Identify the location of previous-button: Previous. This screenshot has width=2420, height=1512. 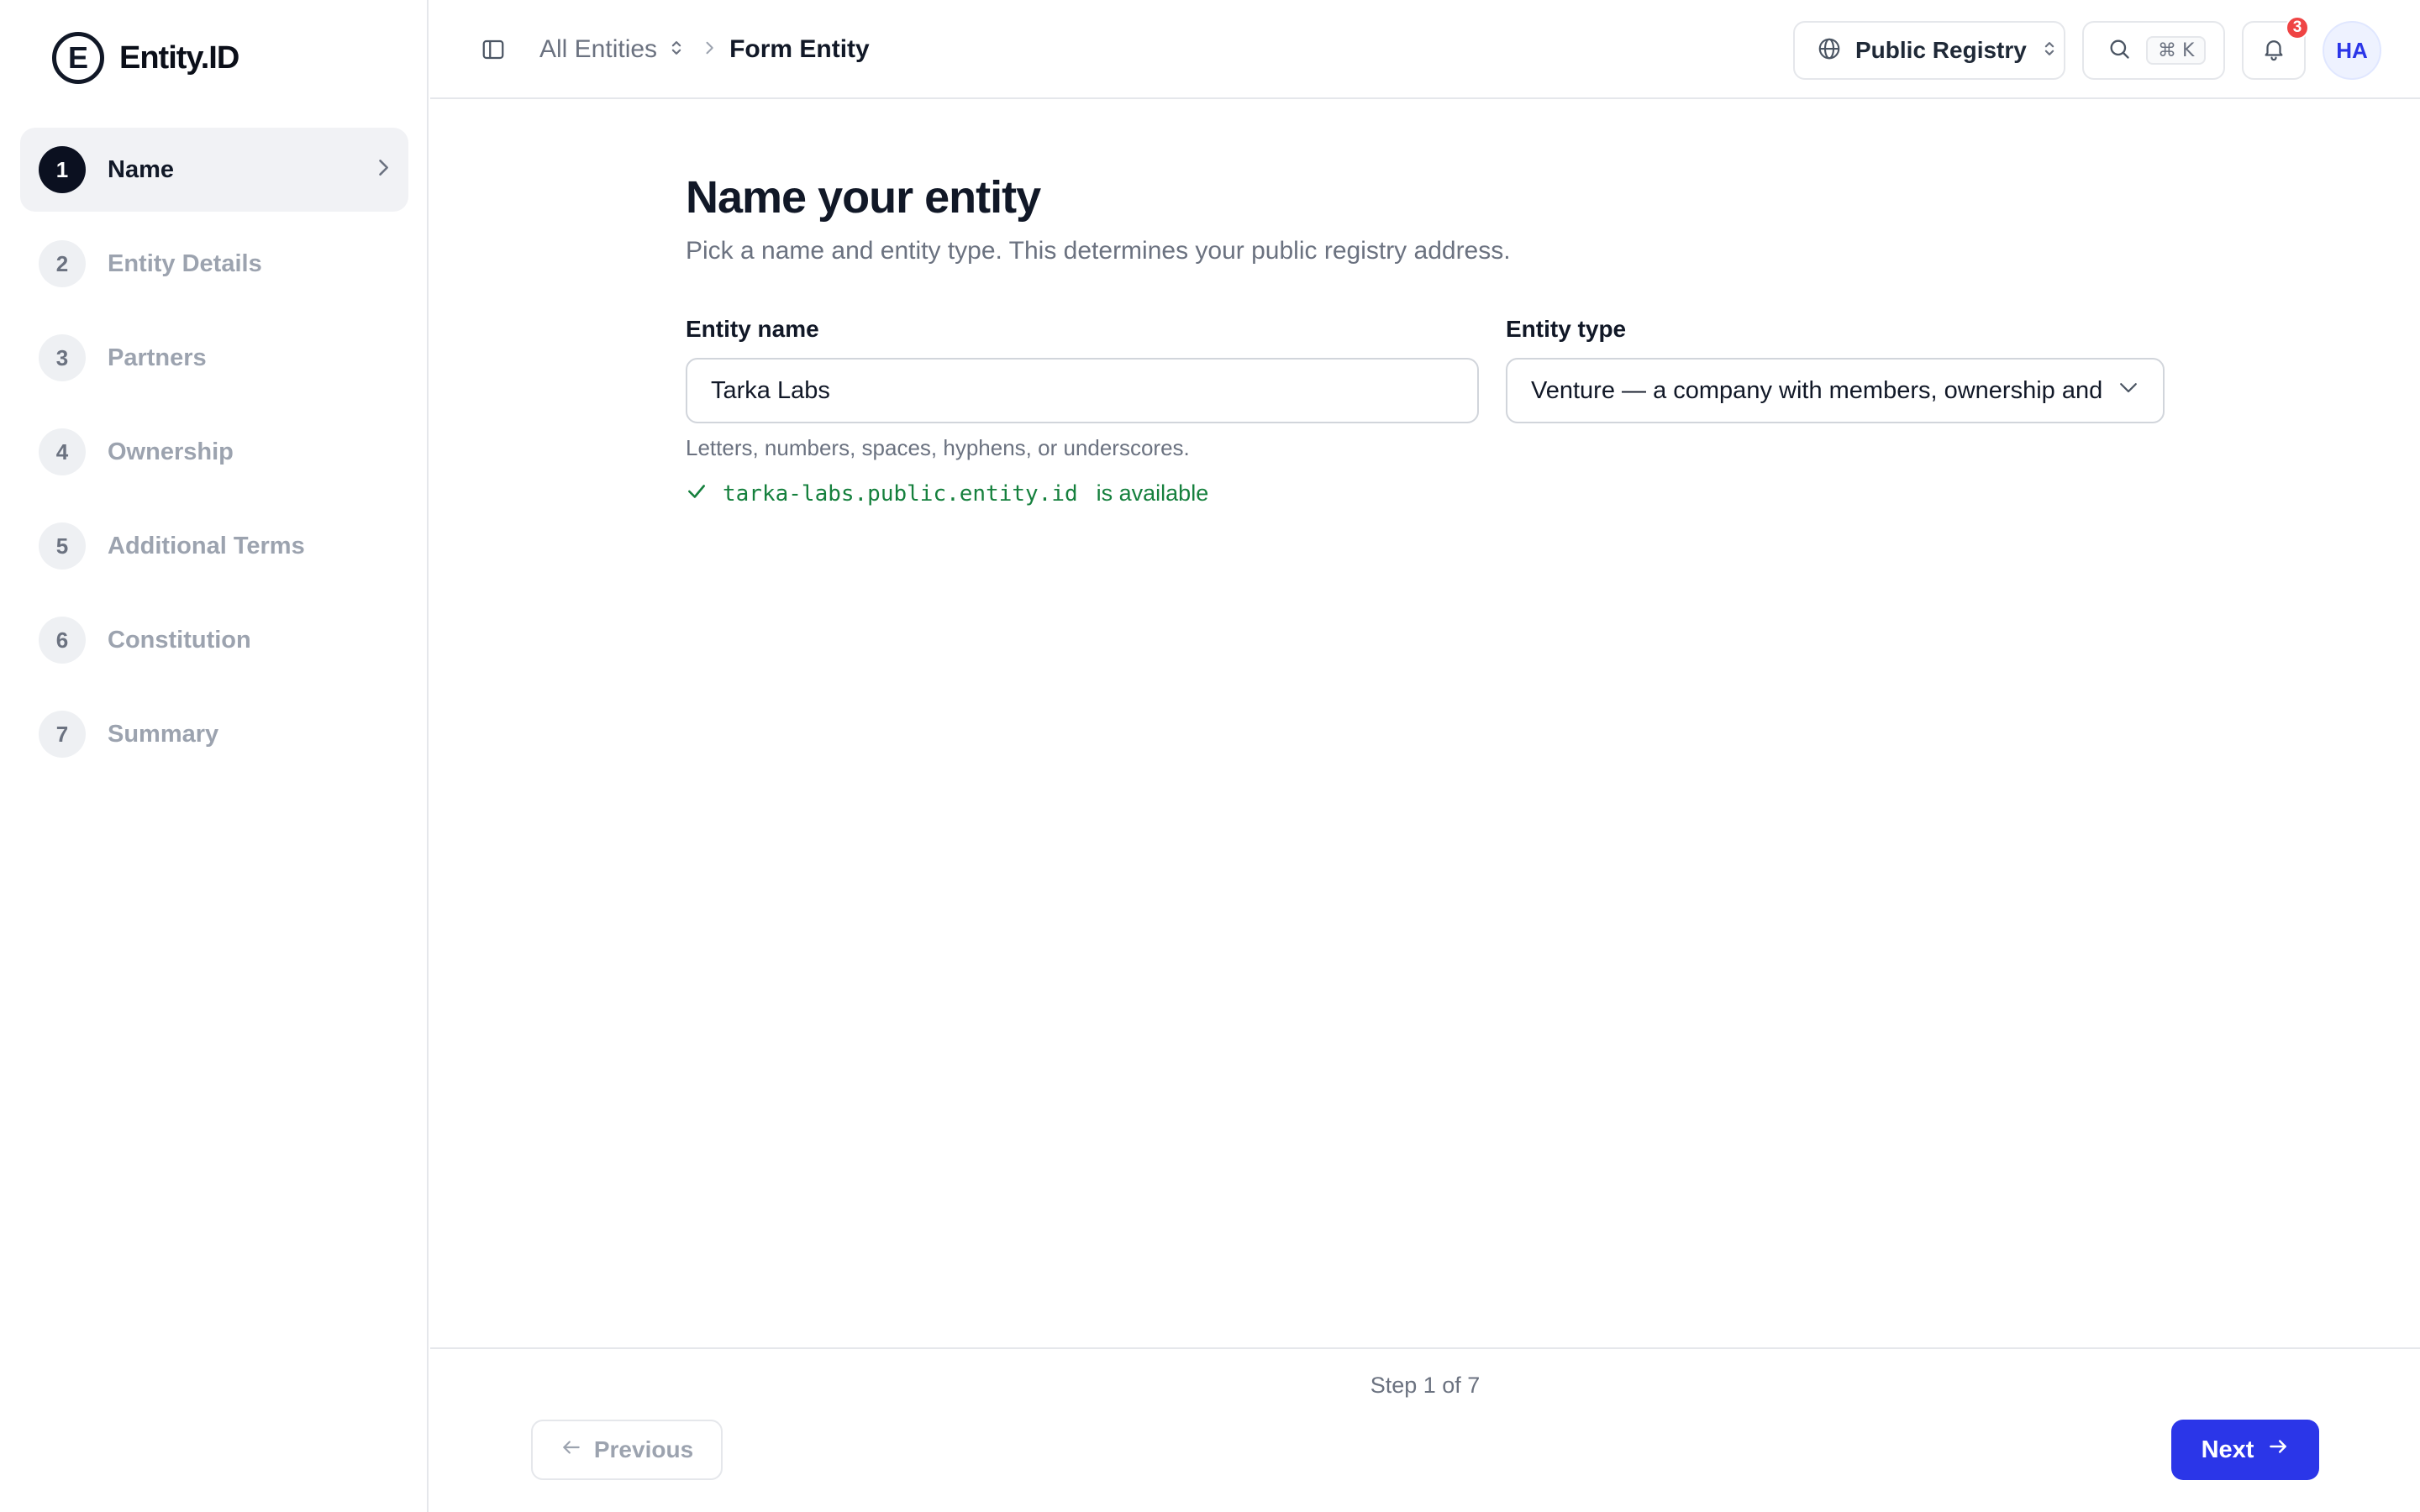
(627, 1450).